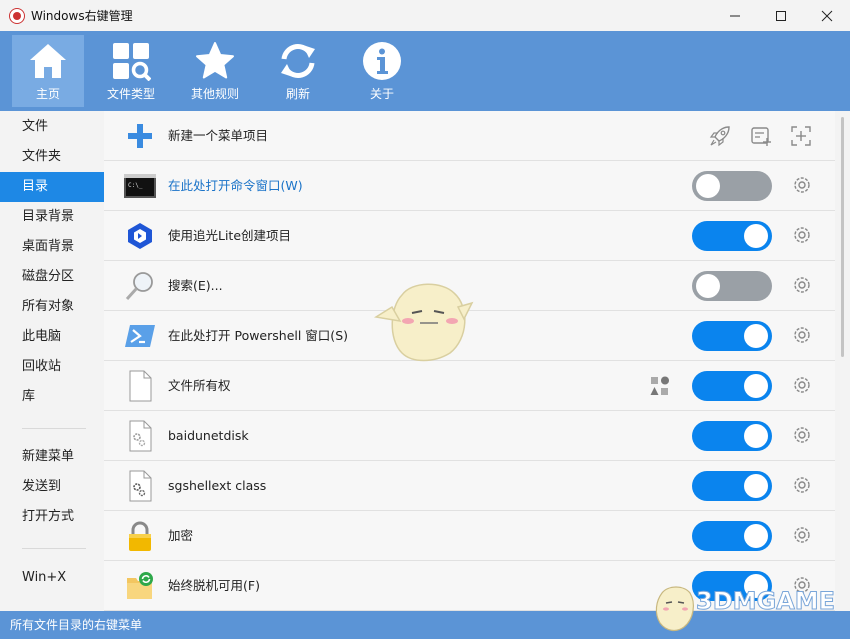  Describe the element at coordinates (235, 185) in the screenshot. I see `menu-item-label: 在此处打开命令窗口(W)` at that location.